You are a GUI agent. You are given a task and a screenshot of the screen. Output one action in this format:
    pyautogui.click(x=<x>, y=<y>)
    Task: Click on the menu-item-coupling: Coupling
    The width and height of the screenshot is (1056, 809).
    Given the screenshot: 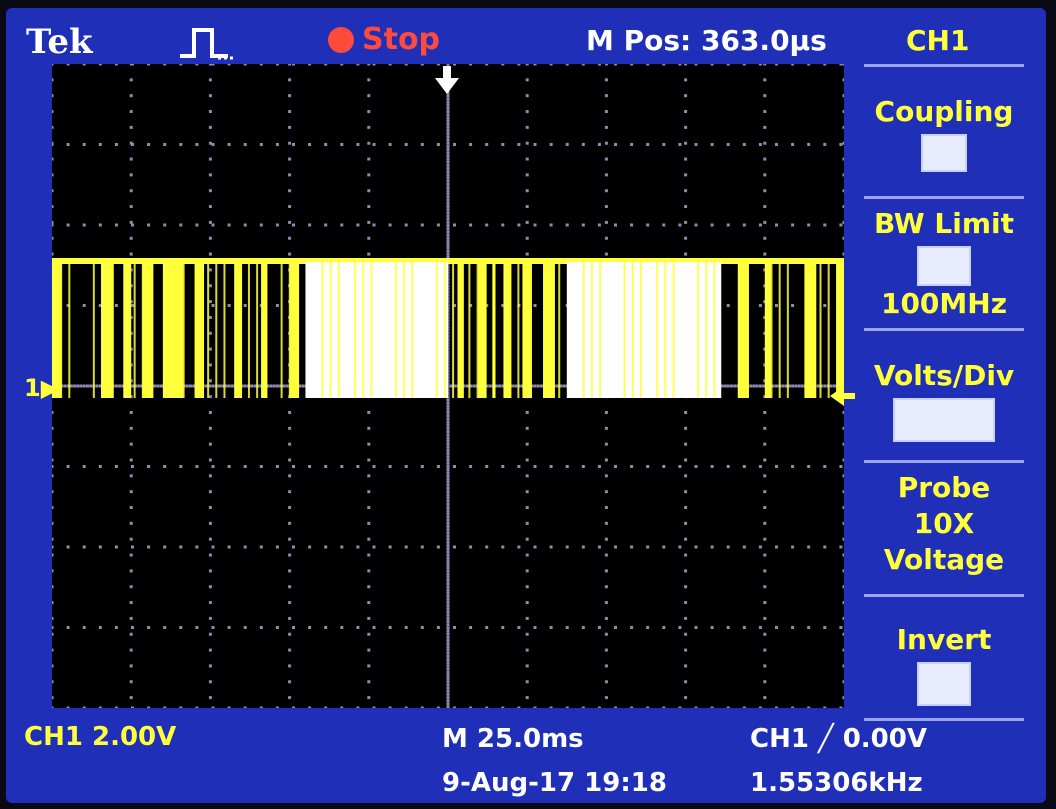 What is the action you would take?
    pyautogui.click(x=944, y=133)
    